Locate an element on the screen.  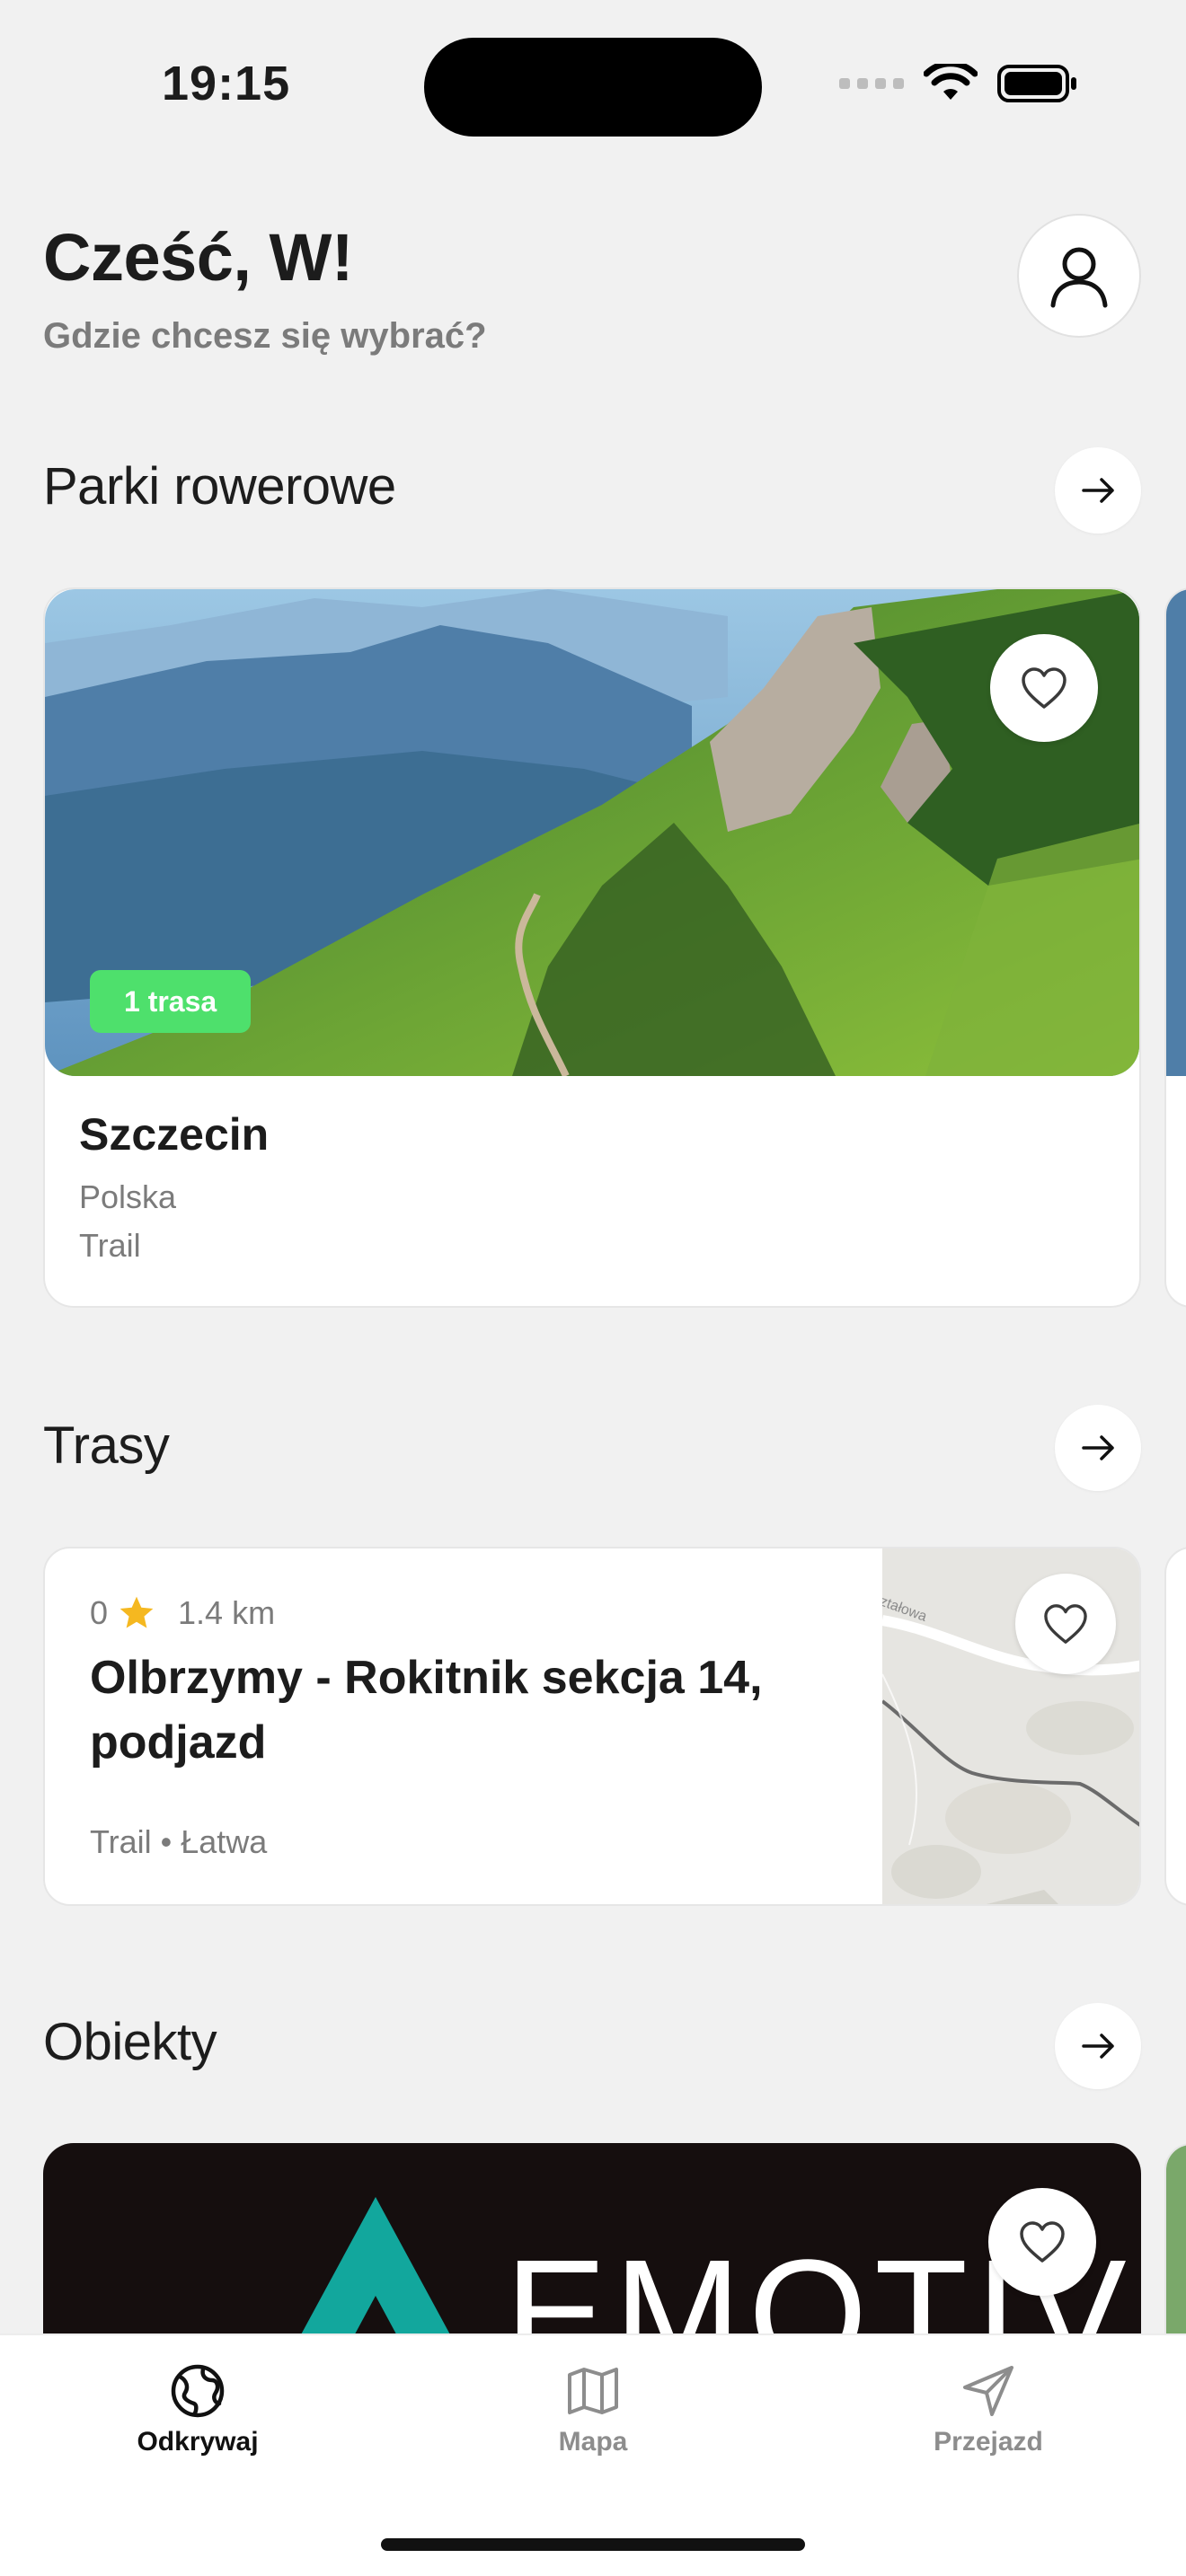
tab-label: Odkrywaj is located at coordinates (198, 2442).